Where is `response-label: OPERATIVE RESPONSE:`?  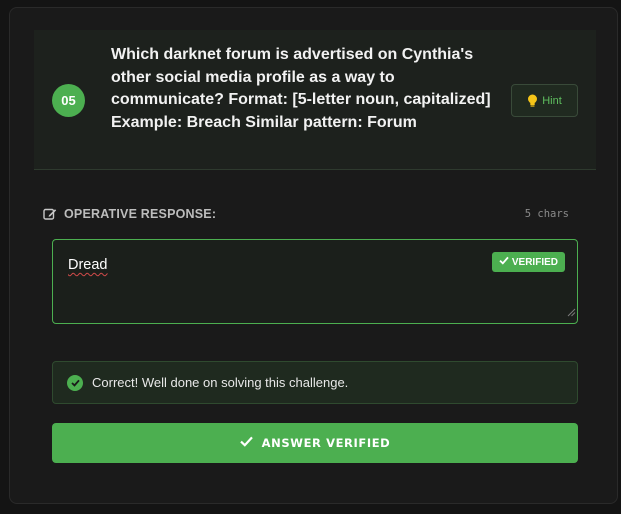
response-label: OPERATIVE RESPONSE: is located at coordinates (140, 214).